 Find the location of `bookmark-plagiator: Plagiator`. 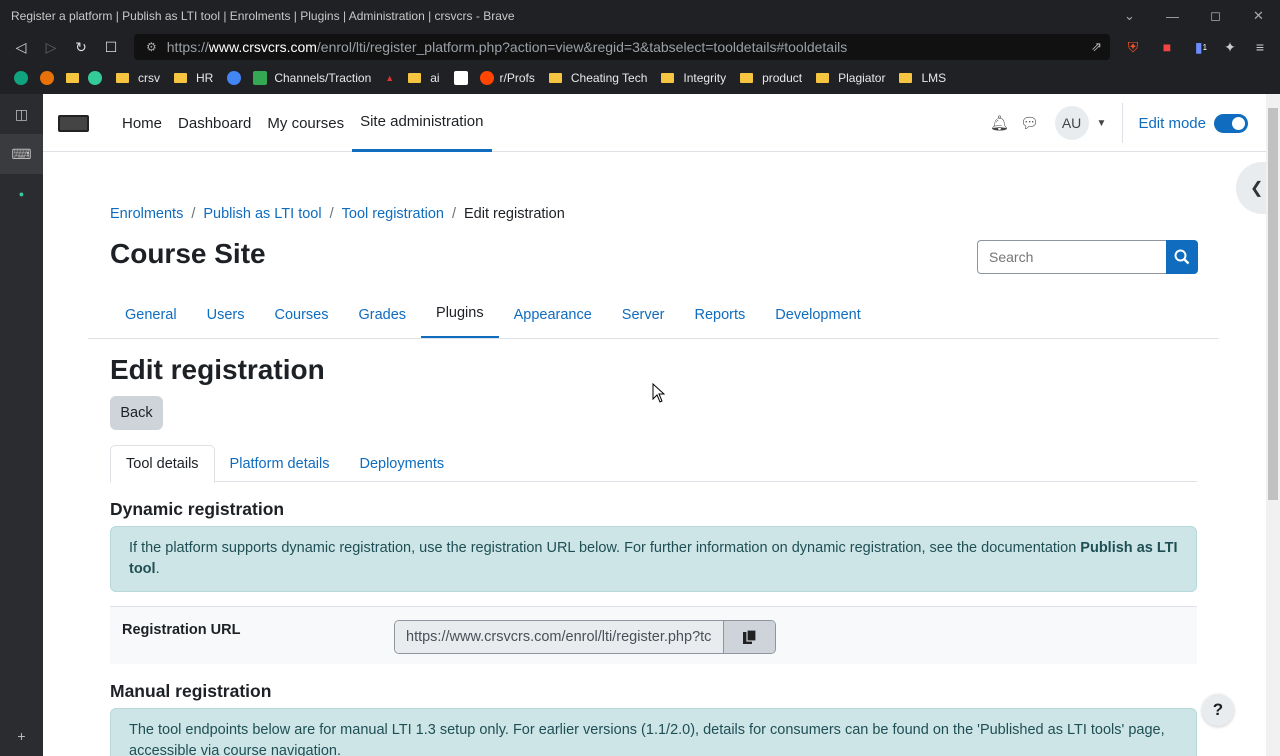

bookmark-plagiator: Plagiator is located at coordinates (850, 78).